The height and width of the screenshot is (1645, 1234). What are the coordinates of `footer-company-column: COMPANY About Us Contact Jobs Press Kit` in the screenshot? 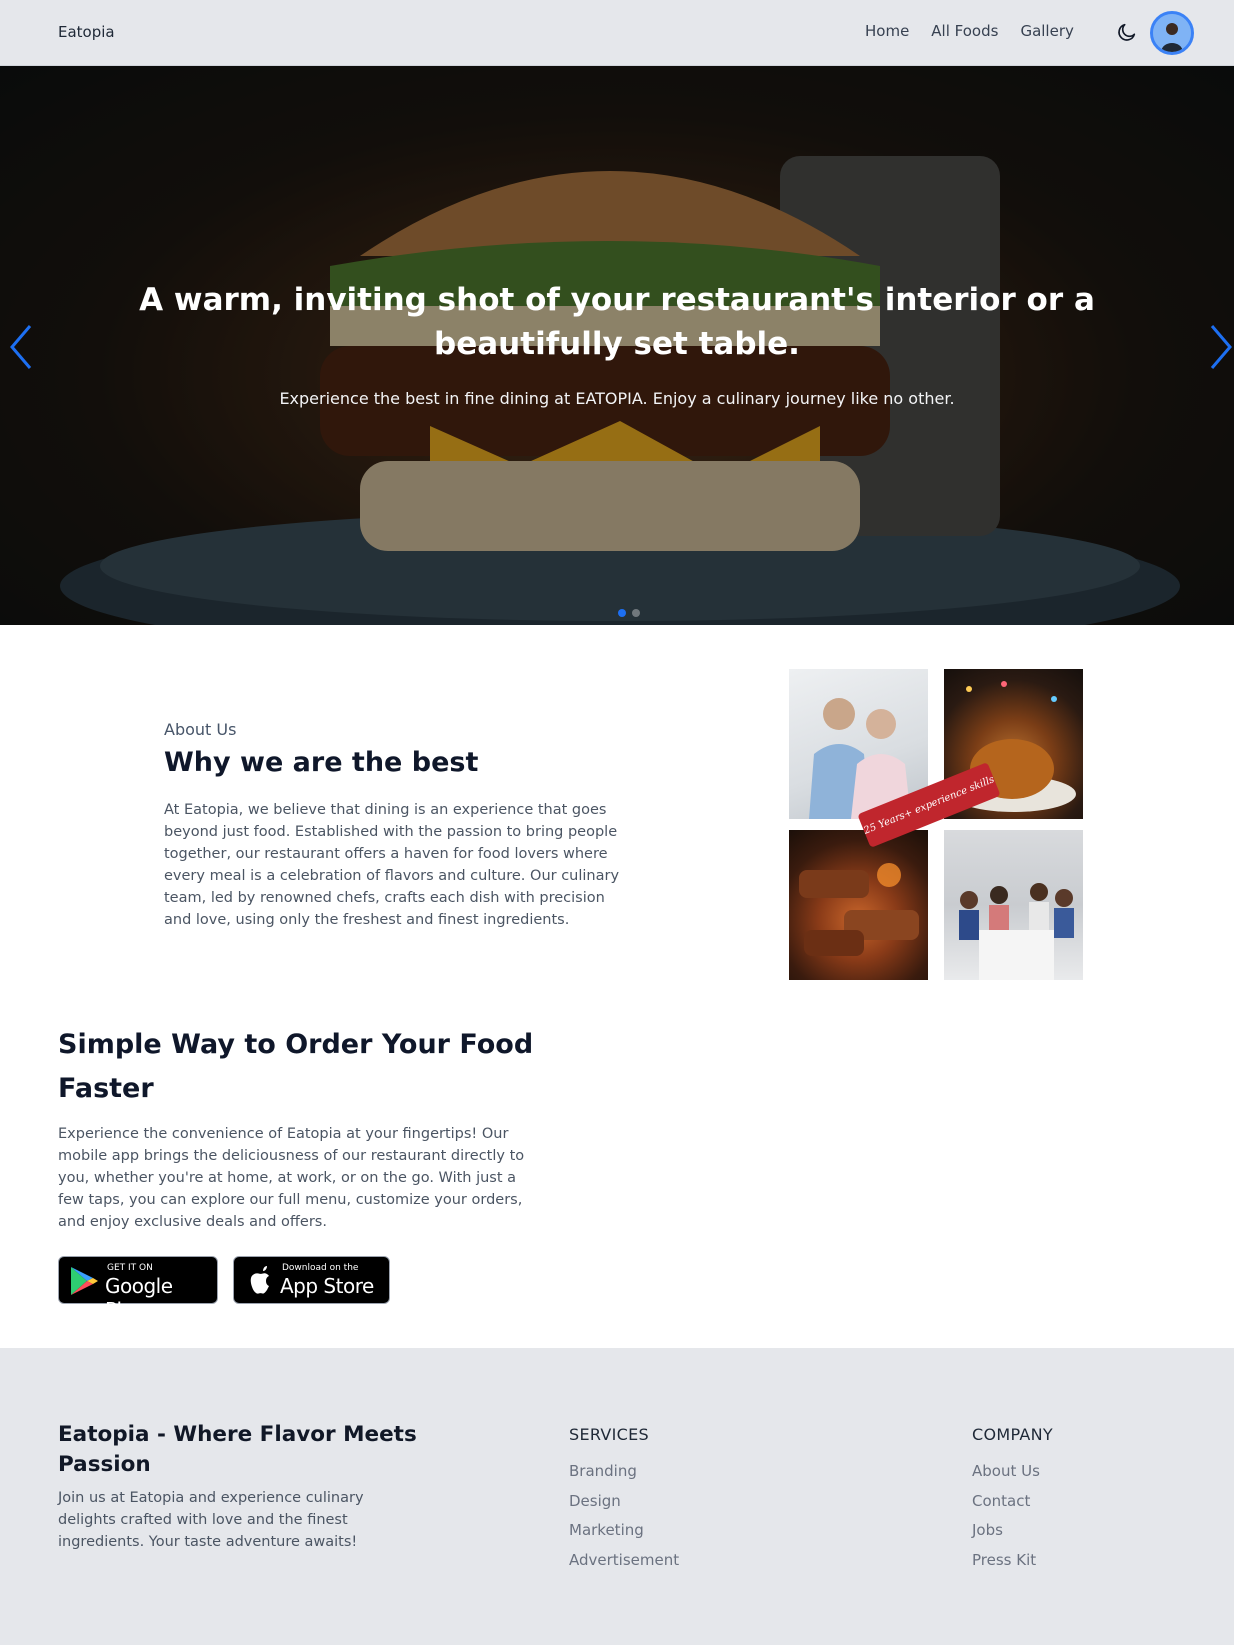 It's located at (1012, 1502).